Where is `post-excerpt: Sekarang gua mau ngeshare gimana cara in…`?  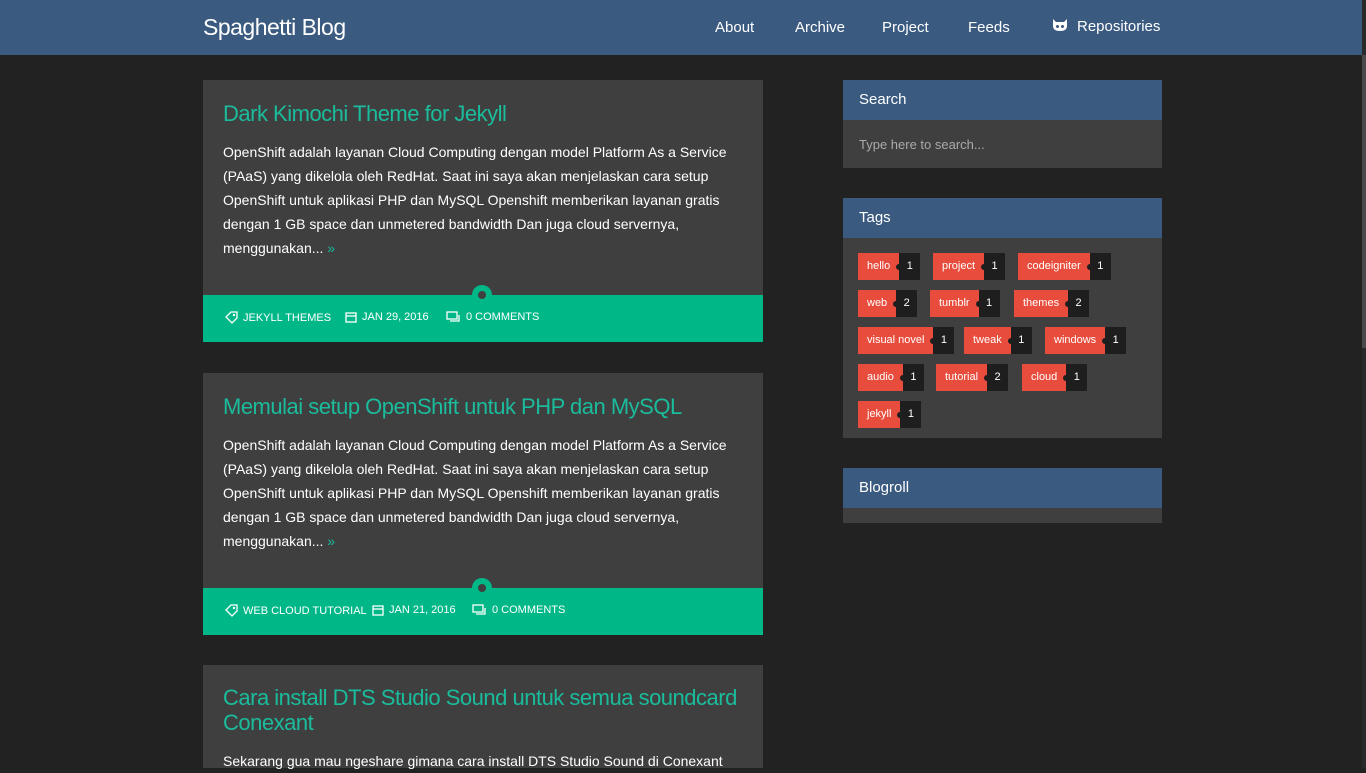 post-excerpt: Sekarang gua mau ngeshare gimana cara in… is located at coordinates (478, 761).